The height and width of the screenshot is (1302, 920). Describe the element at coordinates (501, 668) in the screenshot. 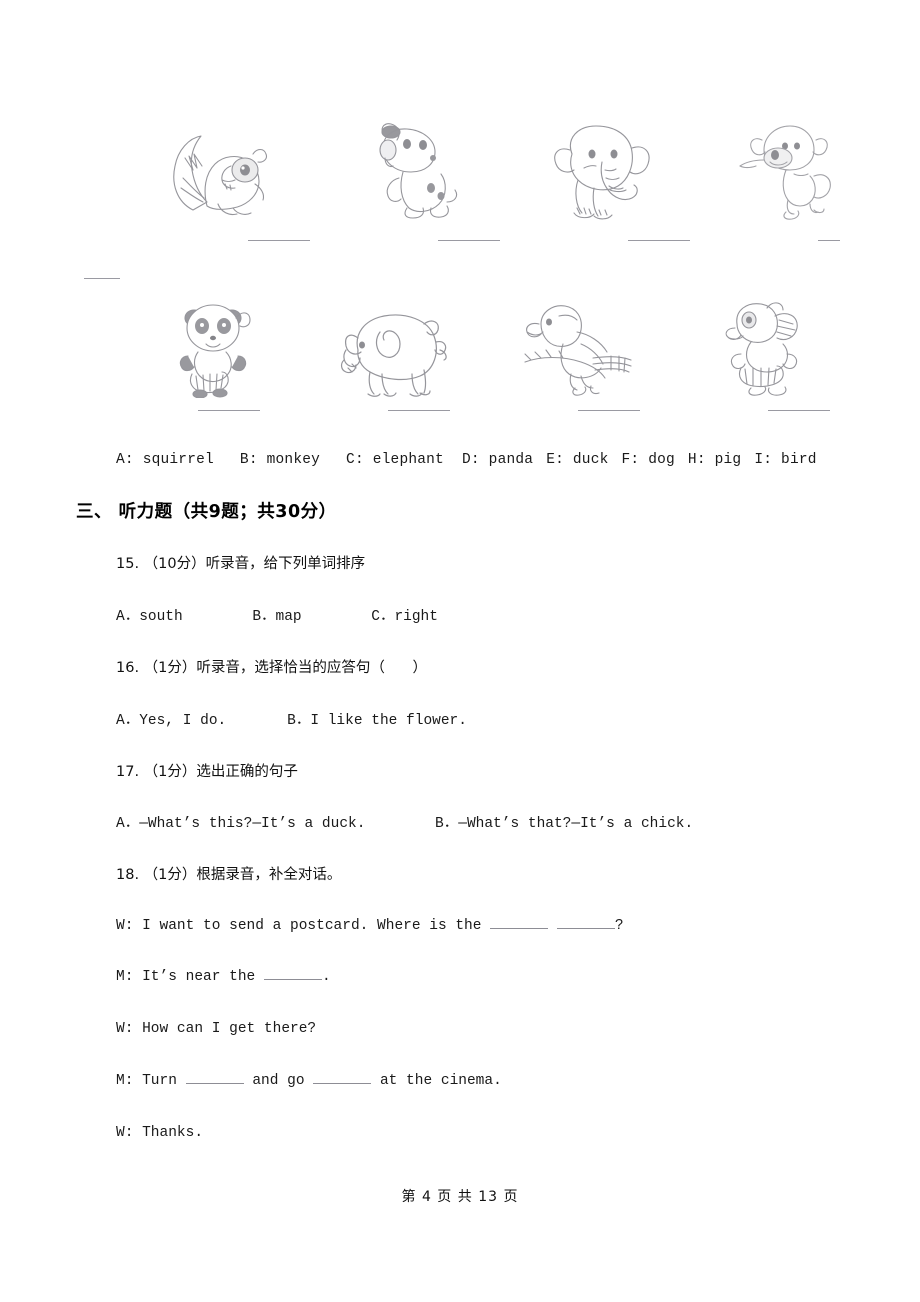

I see `question-16: 16. （1分）听录音，选择恰当的应答句（ ）` at that location.